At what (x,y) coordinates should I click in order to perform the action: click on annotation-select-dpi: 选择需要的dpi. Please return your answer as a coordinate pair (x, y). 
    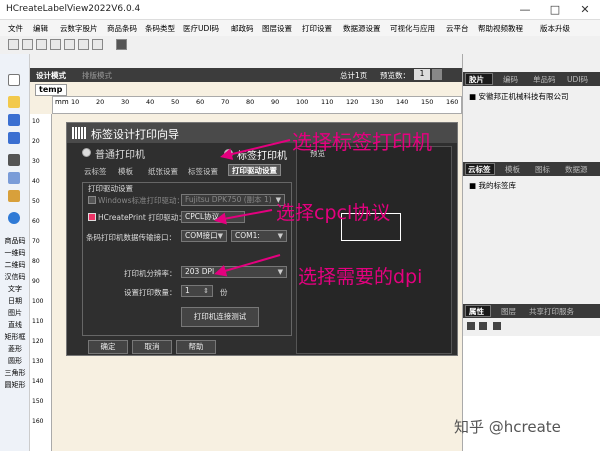
    Looking at the image, I should click on (360, 277).